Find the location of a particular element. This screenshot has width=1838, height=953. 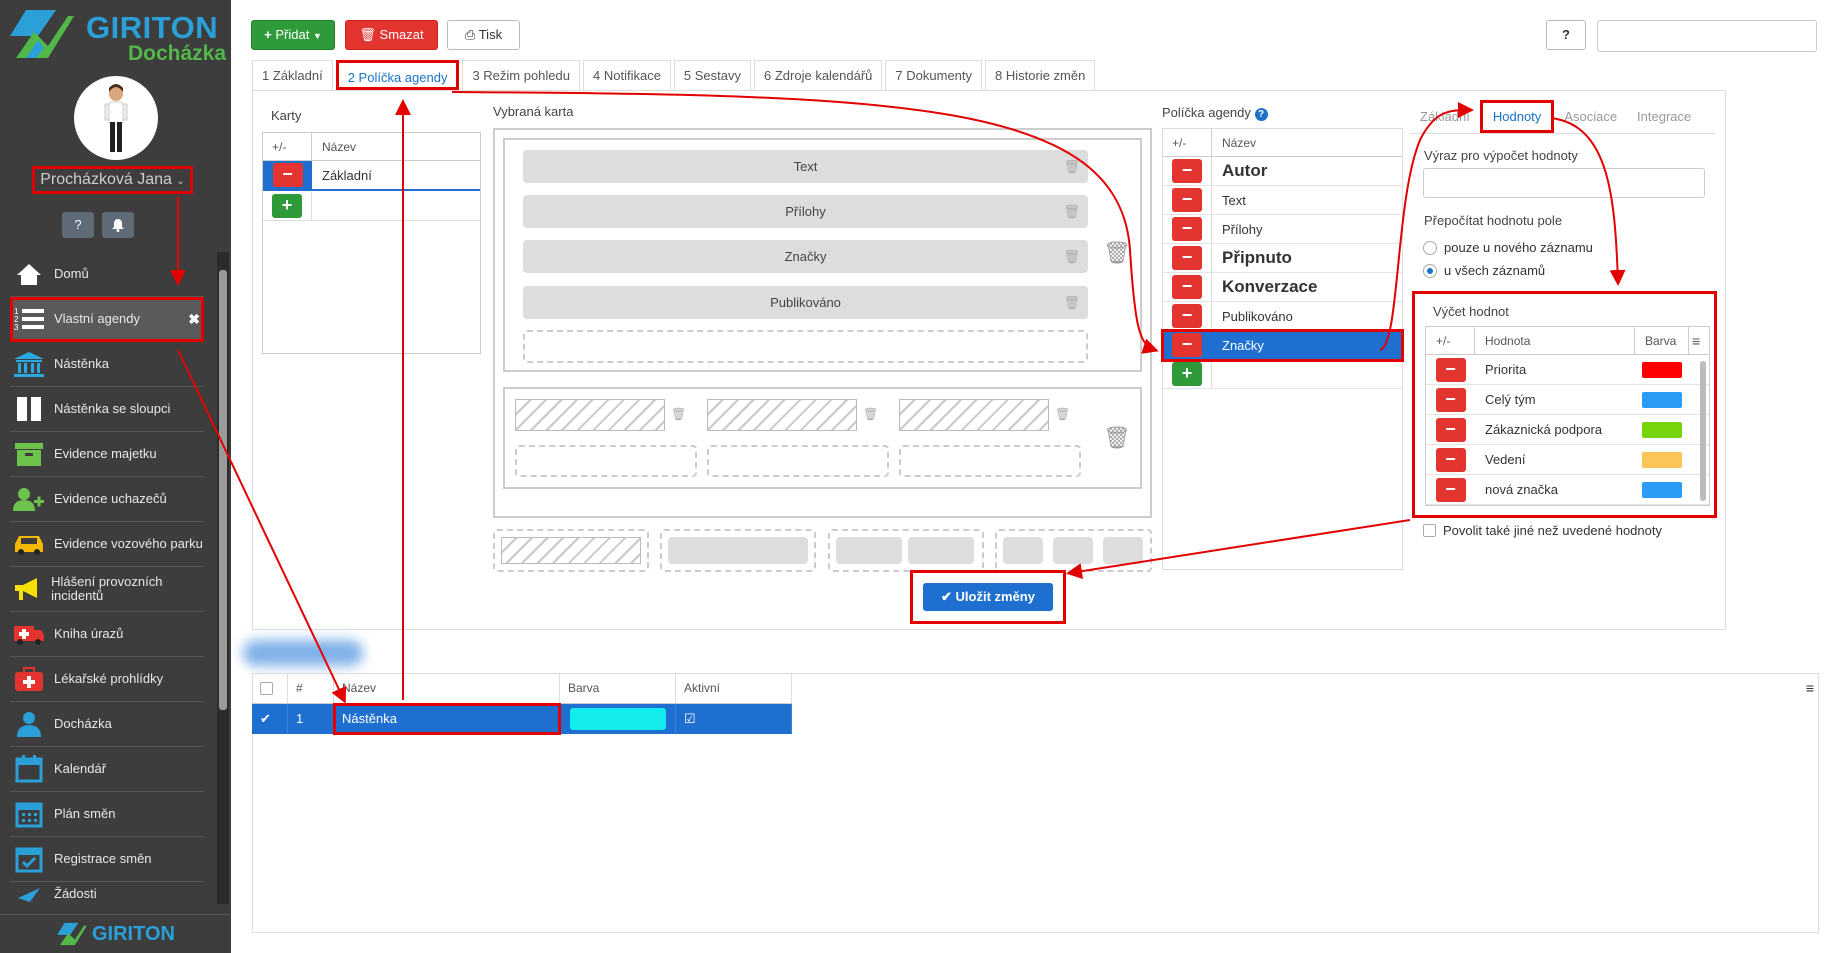

avatar is located at coordinates (116, 118).